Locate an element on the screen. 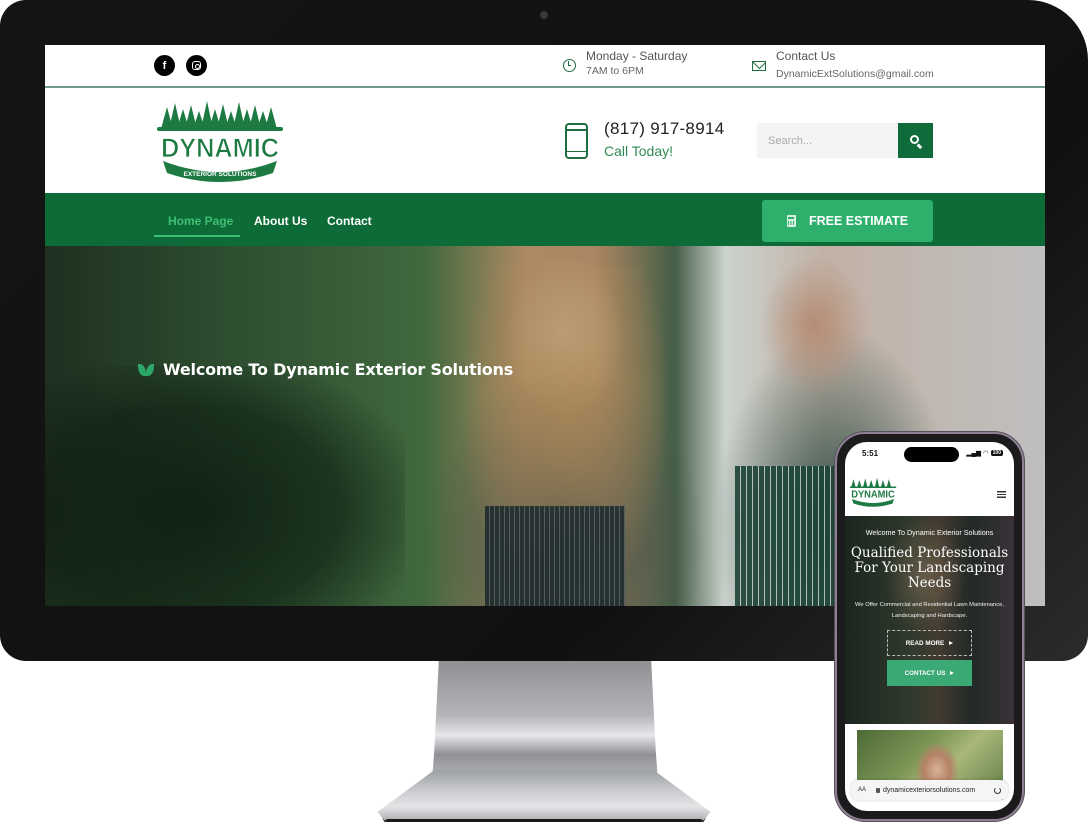 The image size is (1088, 829). contact-text: Contact Us DynamicExtSolutions@gmail.com is located at coordinates (855, 65).